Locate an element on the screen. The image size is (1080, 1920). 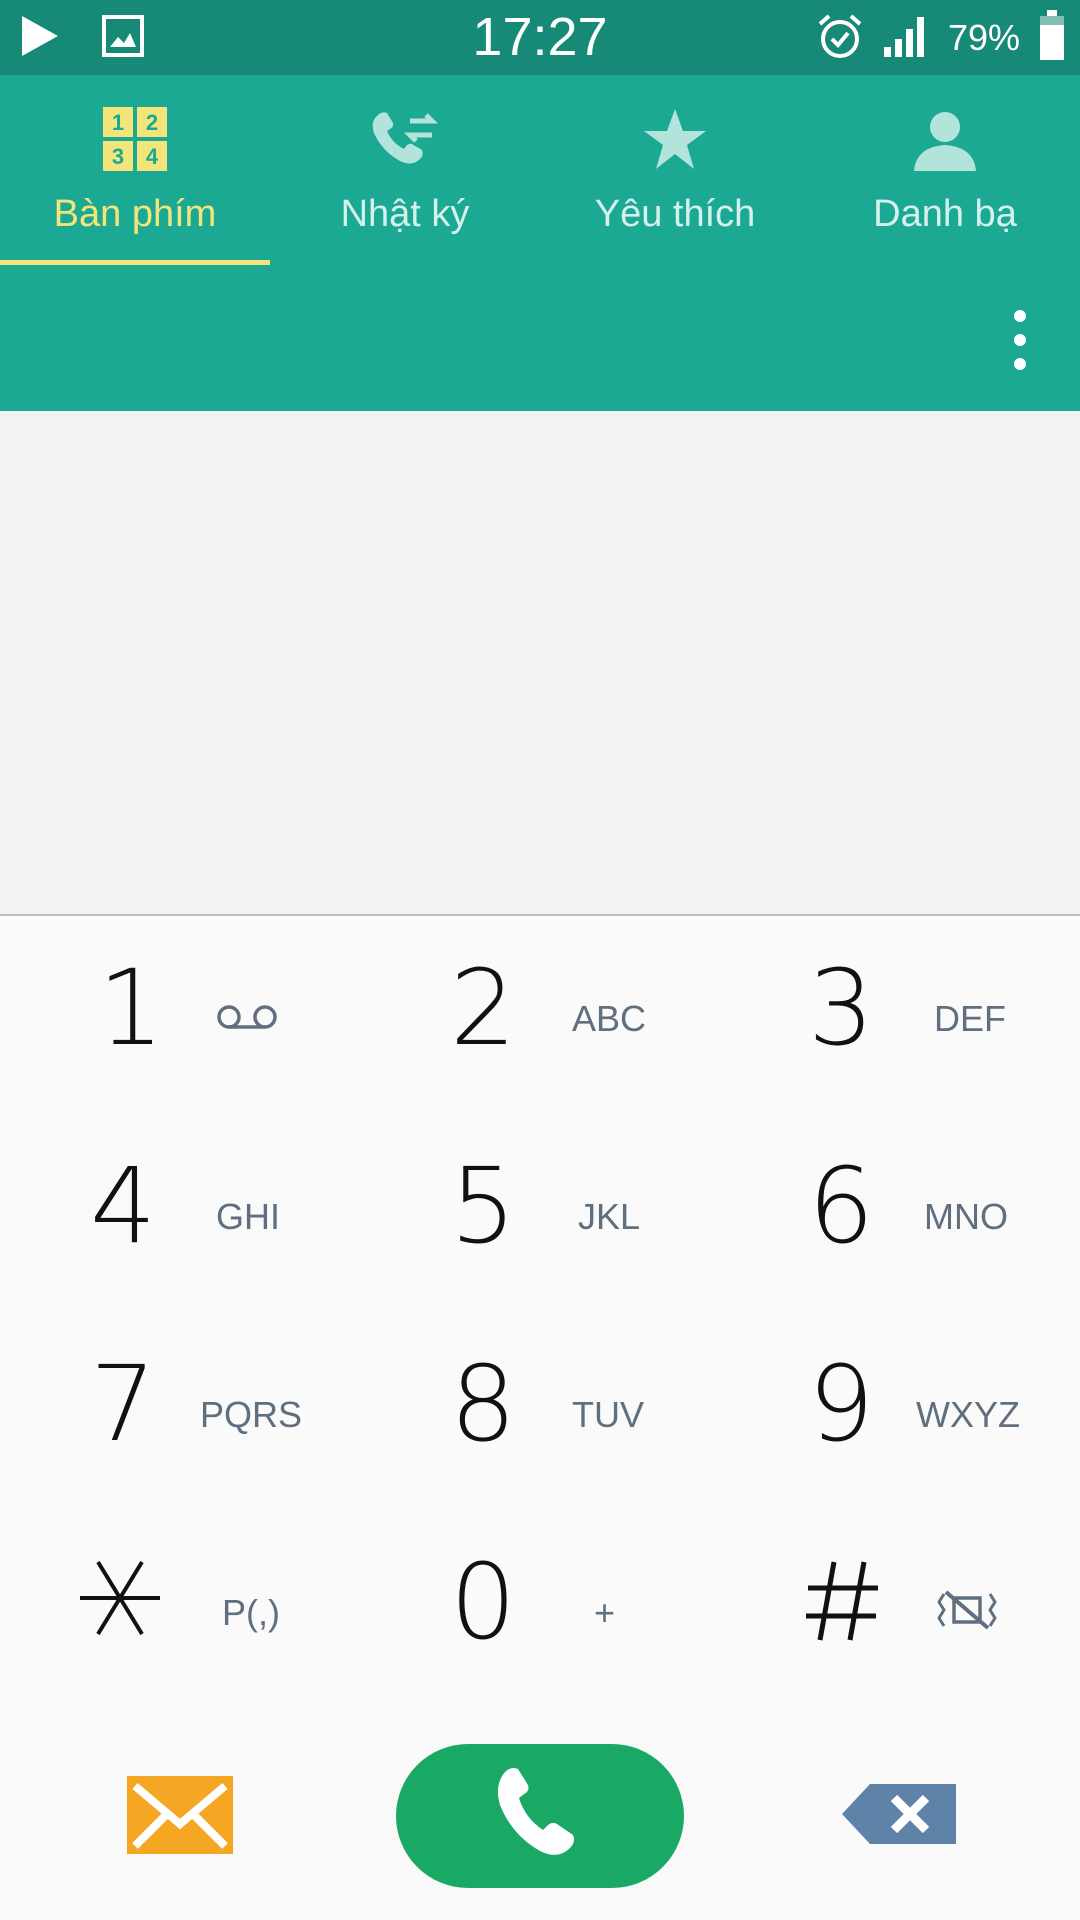
vibrate-mute-icon is located at coordinates (967, 1612).